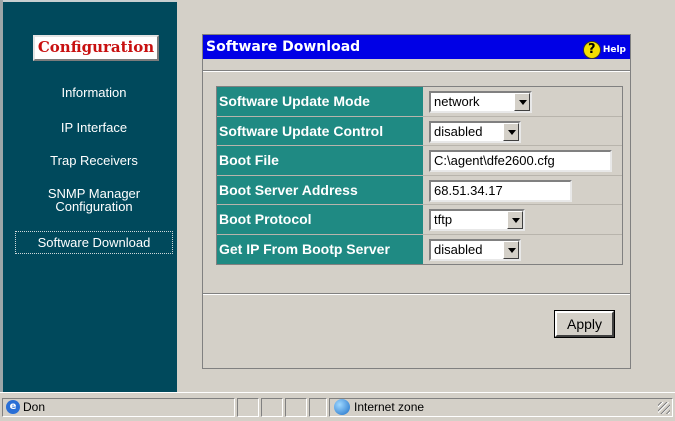  What do you see at coordinates (34, 407) in the screenshot?
I see `status-text: Don` at bounding box center [34, 407].